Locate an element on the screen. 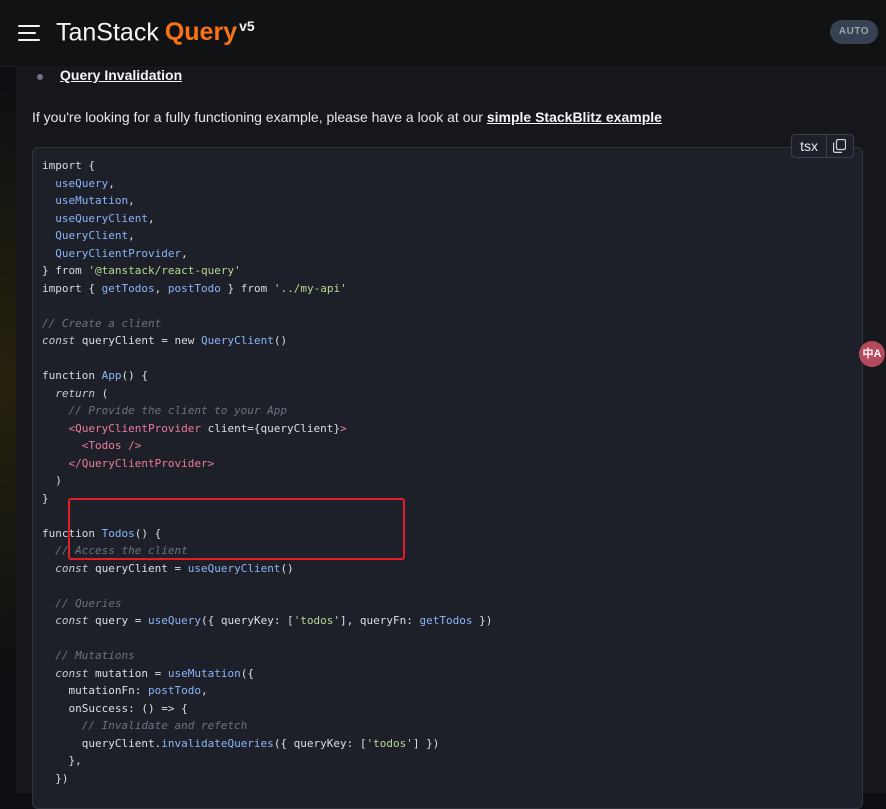 The height and width of the screenshot is (809, 886). code-line: } from '@tanstack/react-query' is located at coordinates (141, 270).